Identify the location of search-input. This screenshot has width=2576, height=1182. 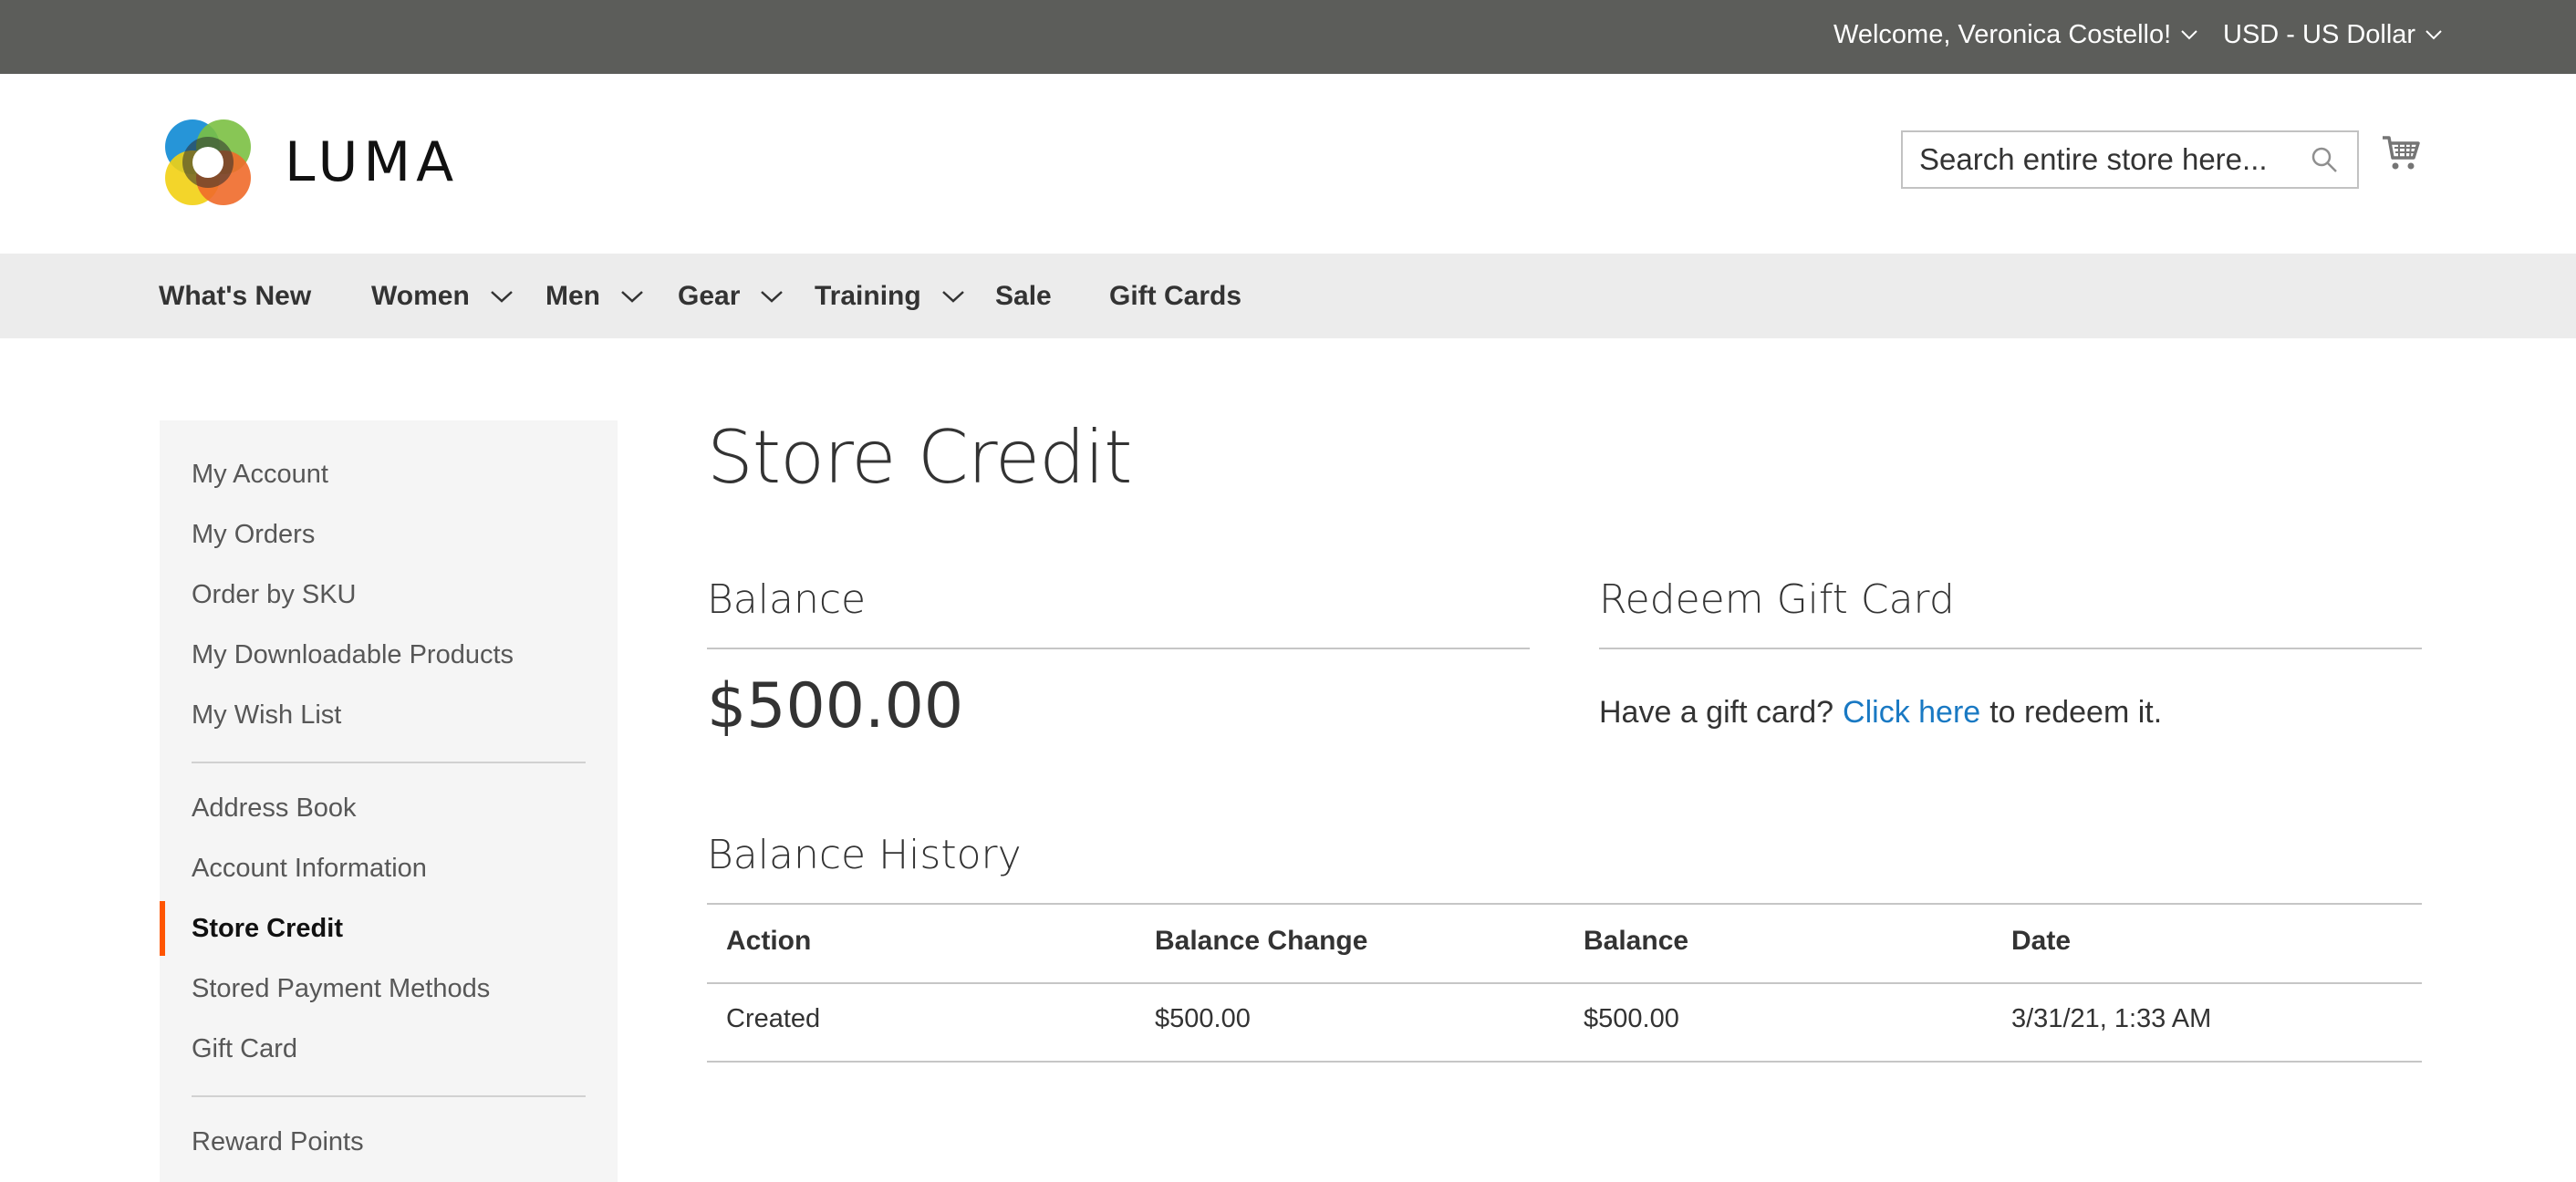
(2094, 159).